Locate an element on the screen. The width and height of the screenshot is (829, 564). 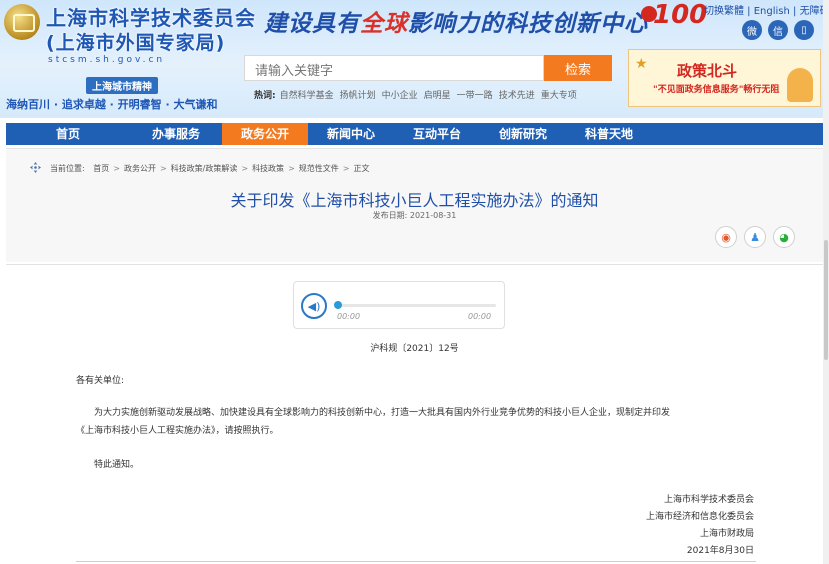
header-social: 微 信 ▯ is located at coordinates (778, 30).